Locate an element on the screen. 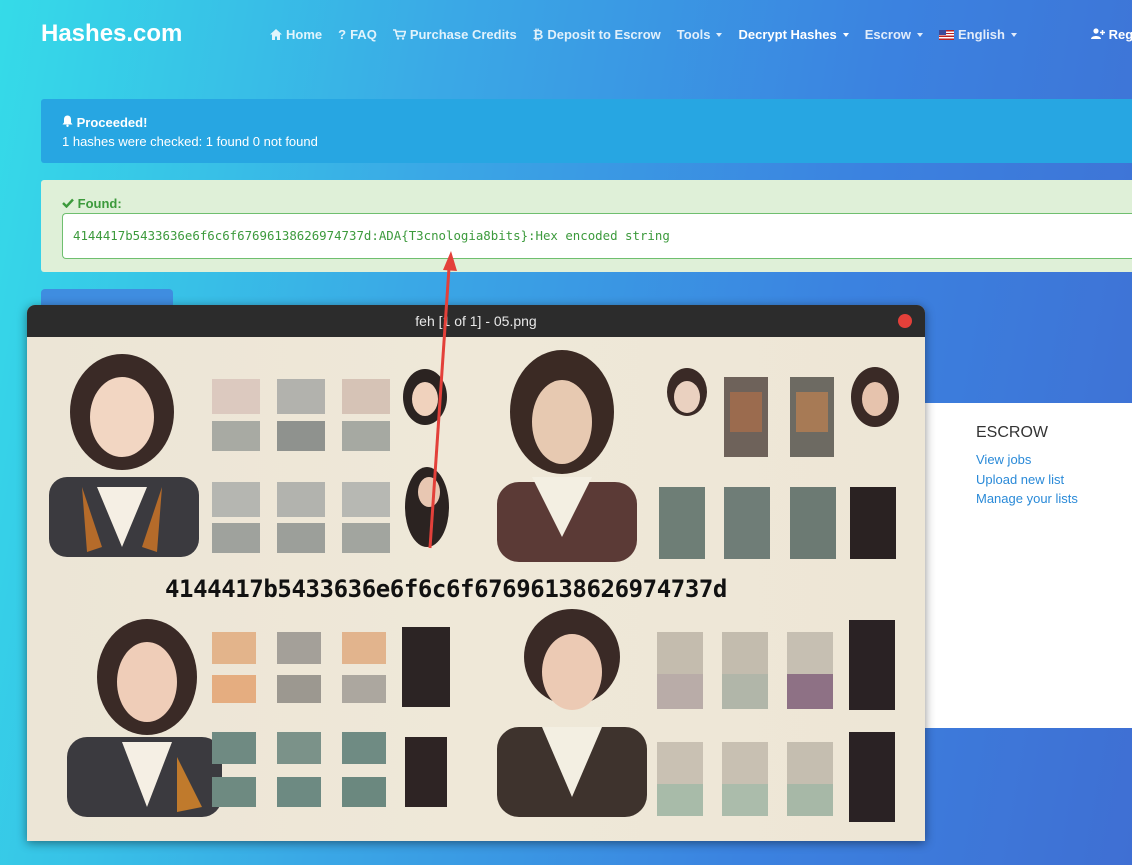  nav-register: Reg is located at coordinates (1111, 34).